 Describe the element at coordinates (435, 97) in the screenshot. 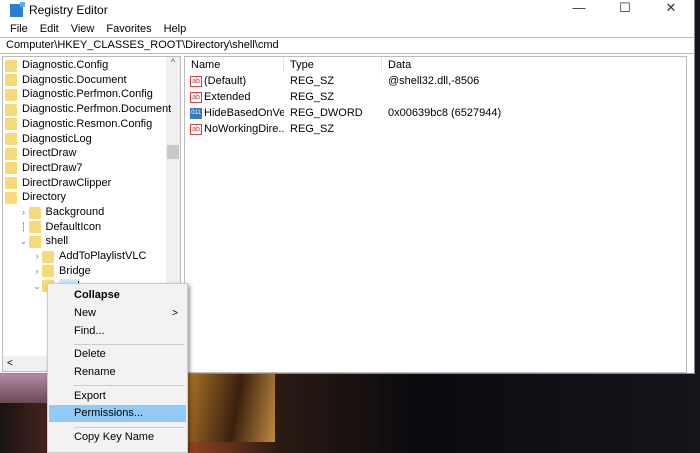

I see `value-row: ab Extended REG_SZ` at that location.